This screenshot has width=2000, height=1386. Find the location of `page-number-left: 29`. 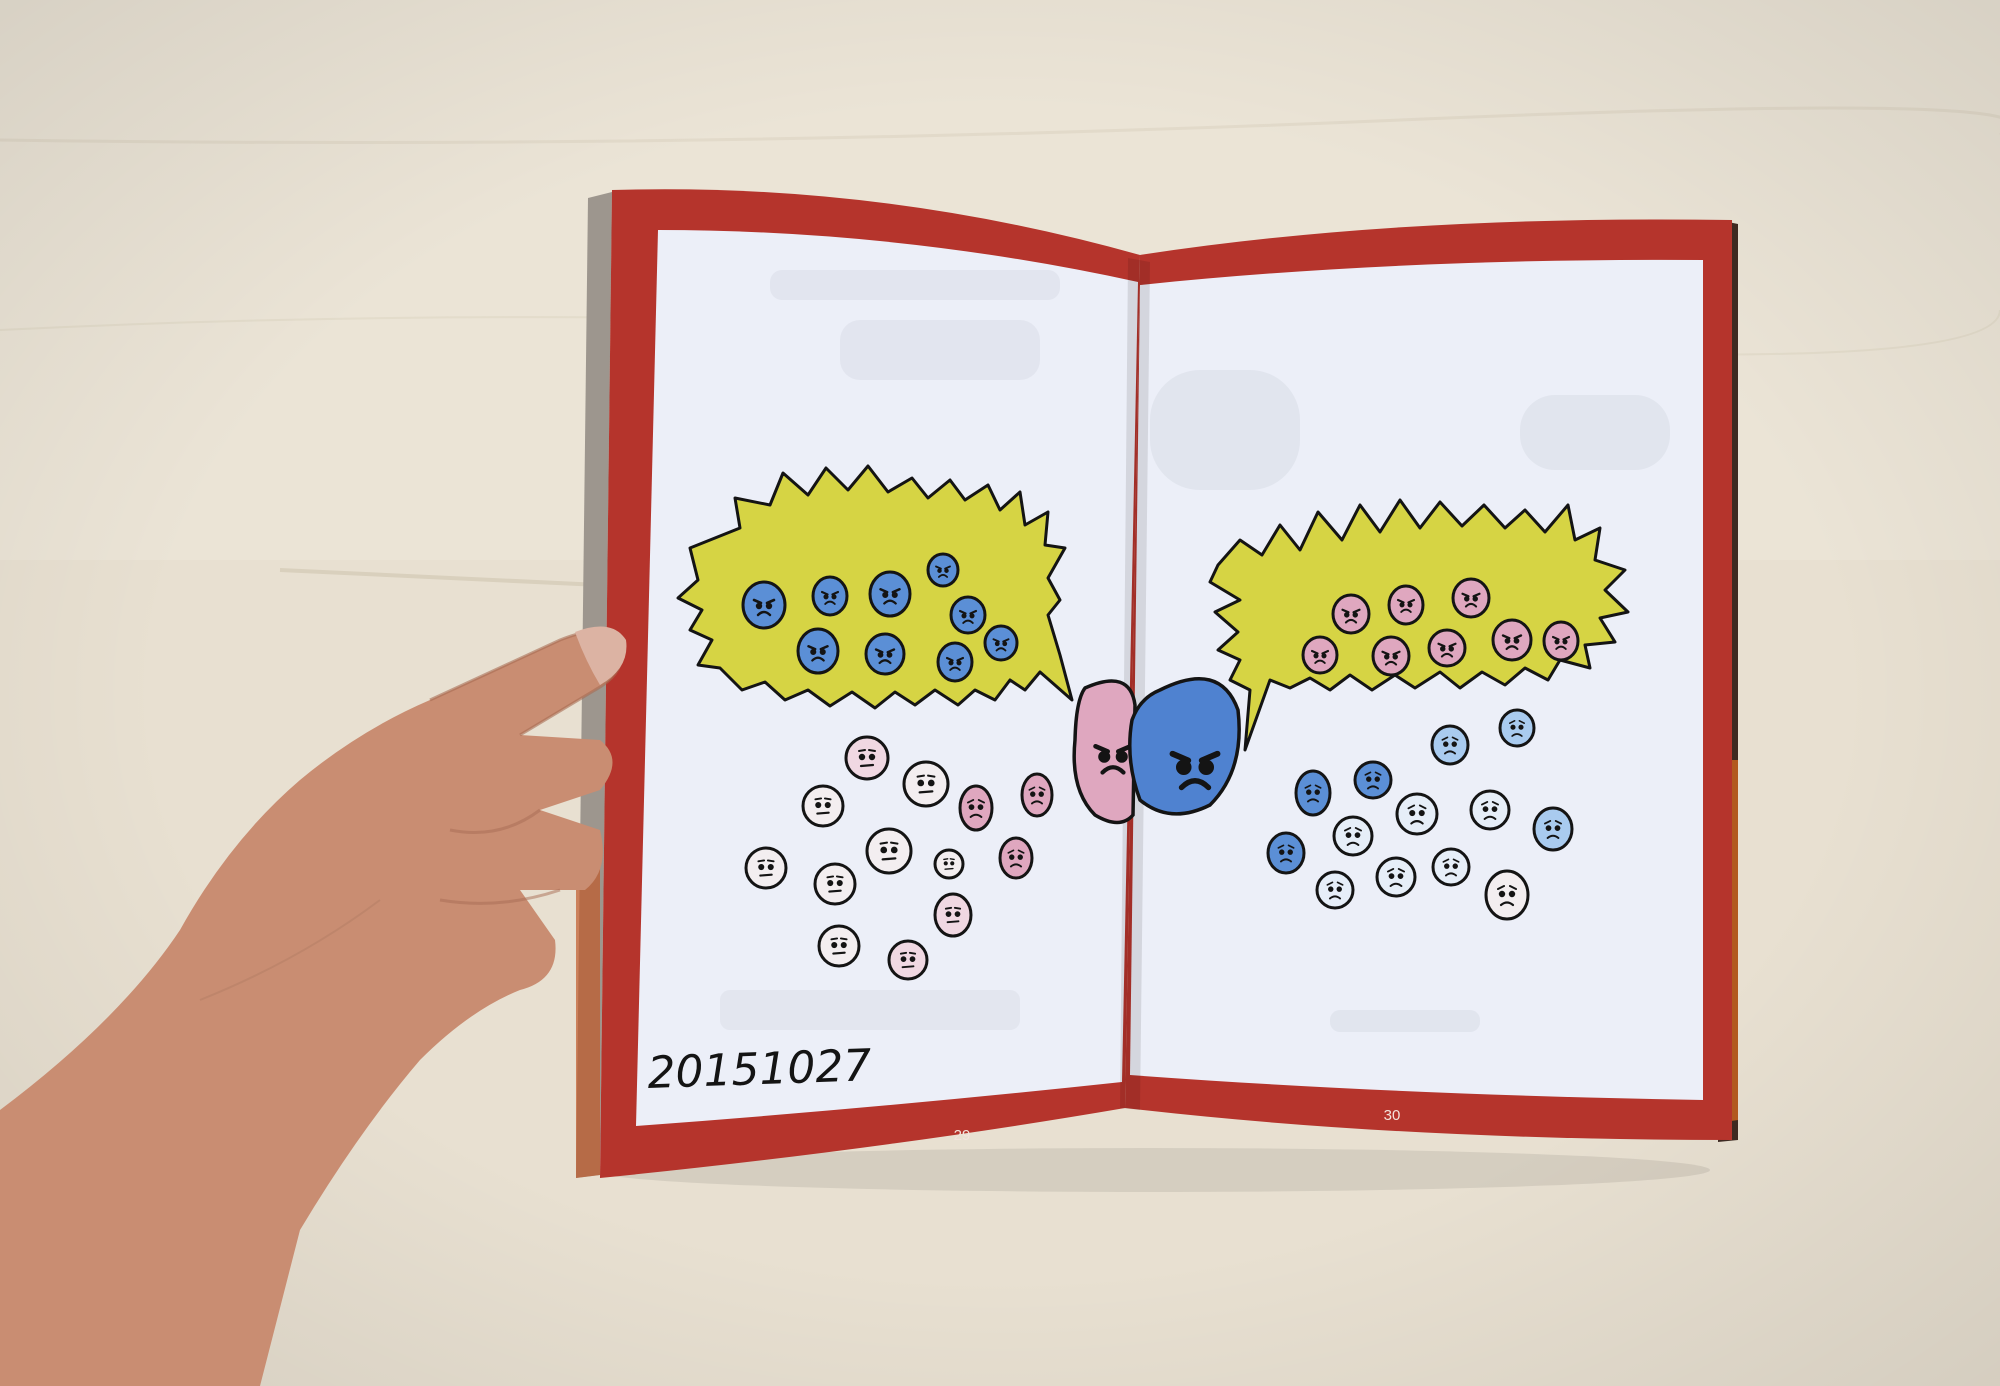

page-number-left: 29 is located at coordinates (962, 1135).